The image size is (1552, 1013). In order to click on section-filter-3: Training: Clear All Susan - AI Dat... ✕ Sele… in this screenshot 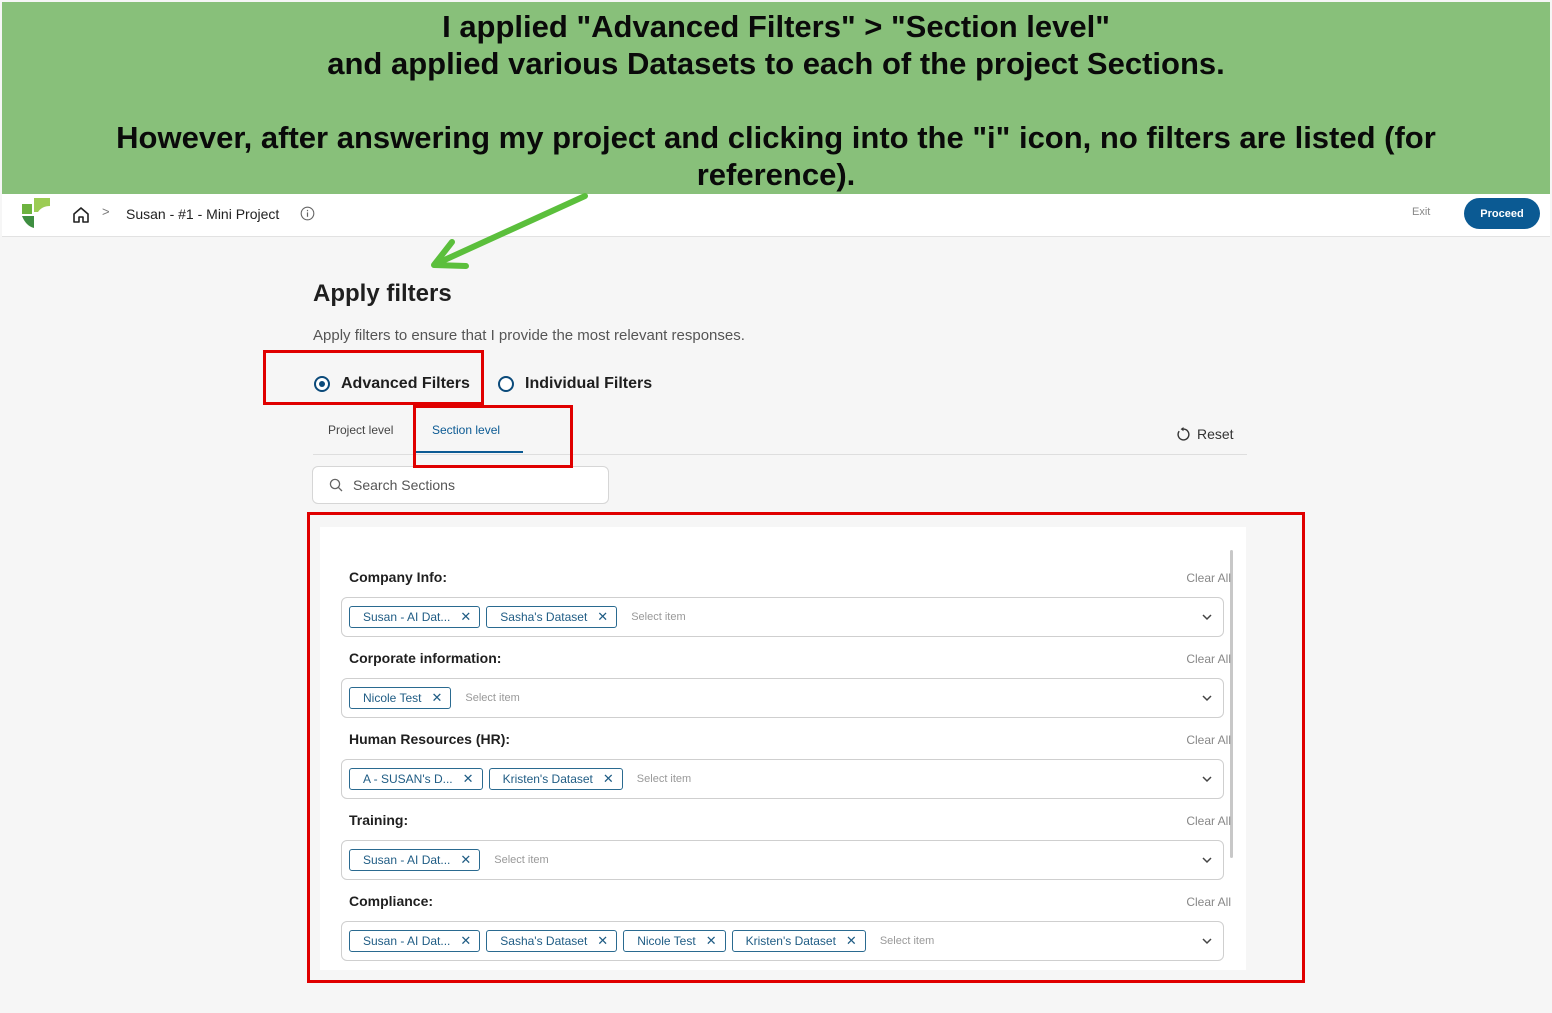, I will do `click(786, 852)`.